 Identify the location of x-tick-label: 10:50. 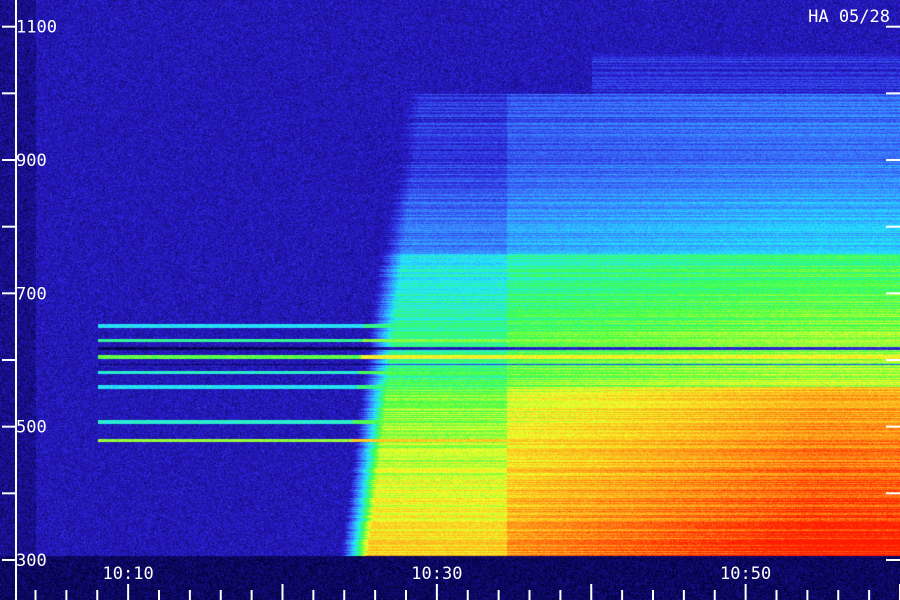
(745, 574).